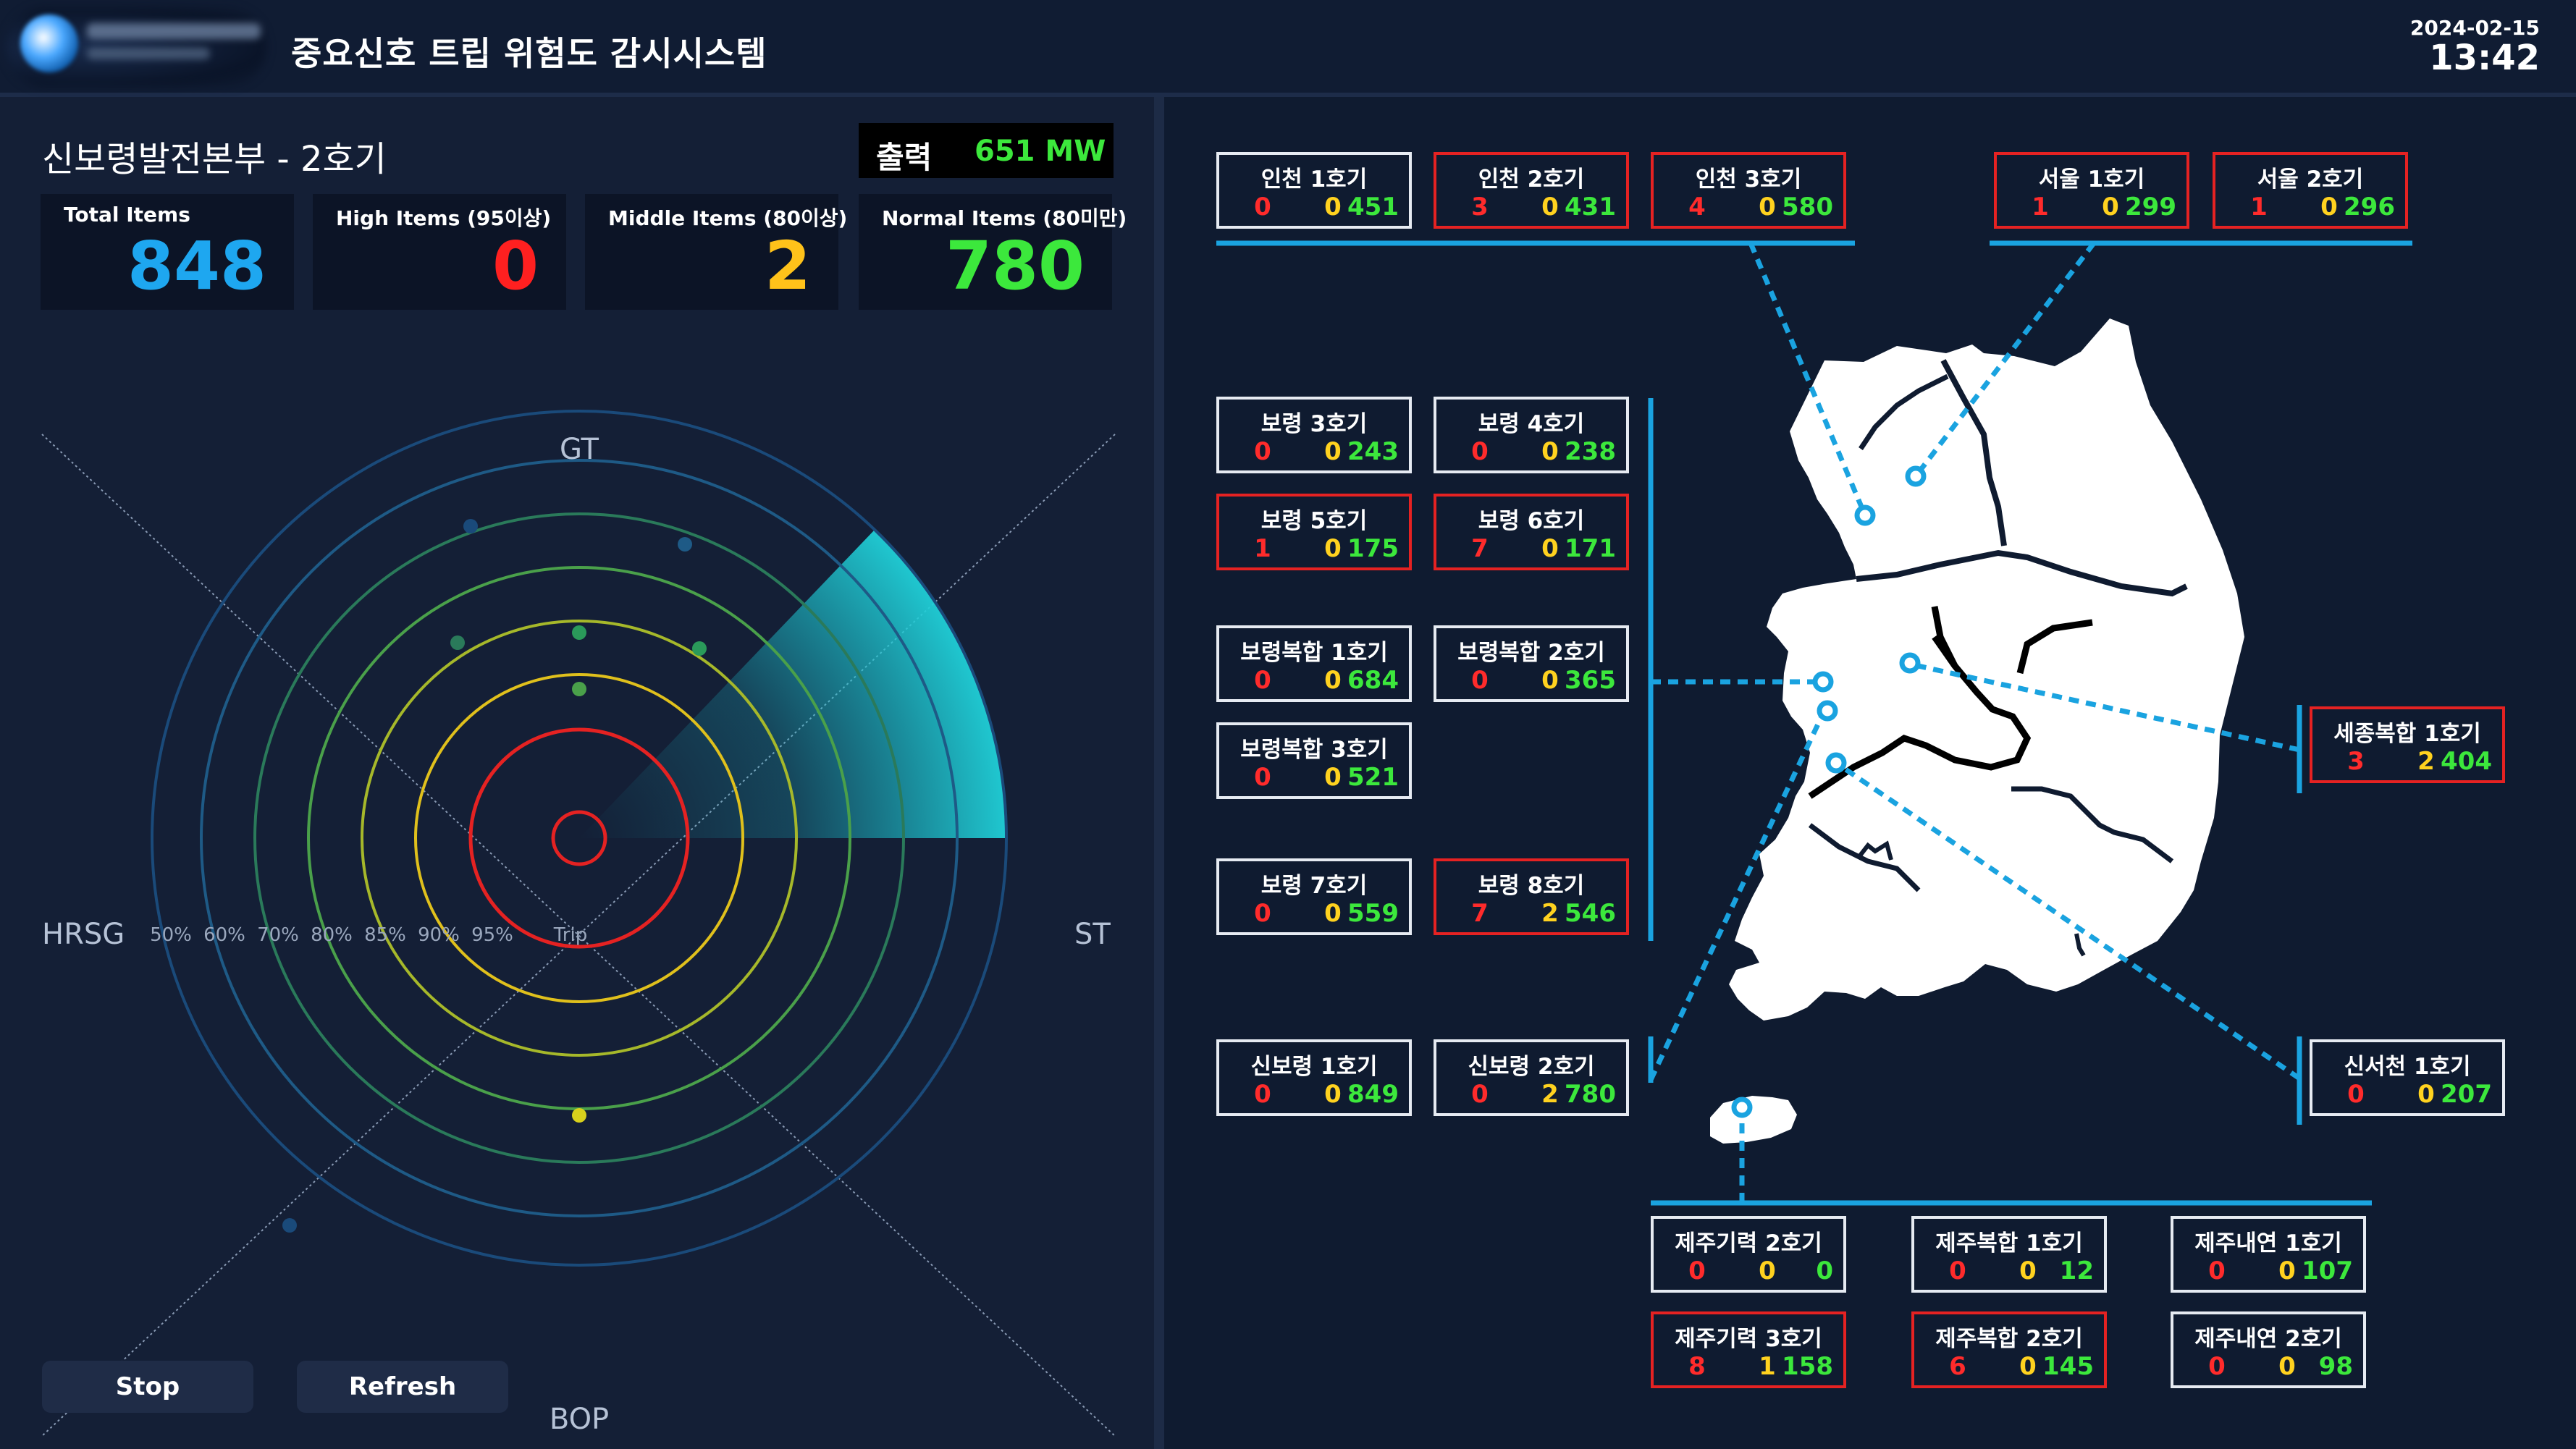 Image resolution: width=2576 pixels, height=1449 pixels. Describe the element at coordinates (1590, 680) in the screenshot. I see `unit-normal-count: 365` at that location.